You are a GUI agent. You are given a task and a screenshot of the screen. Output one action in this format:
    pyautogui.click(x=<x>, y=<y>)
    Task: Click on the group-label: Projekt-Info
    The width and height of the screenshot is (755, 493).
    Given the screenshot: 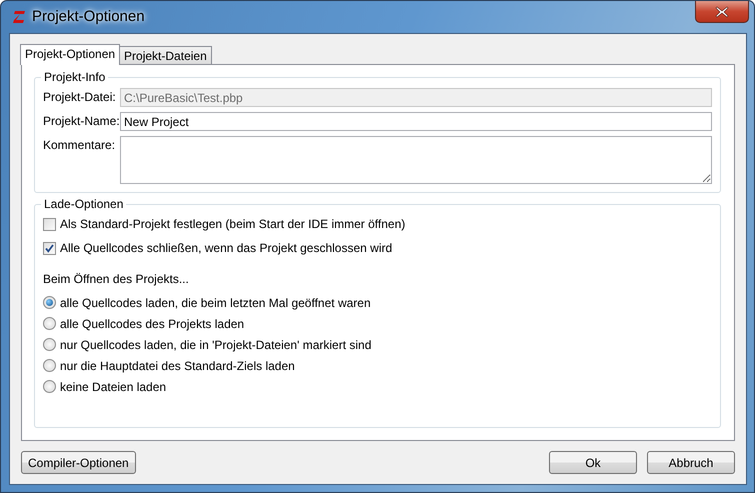 What is the action you would take?
    pyautogui.click(x=74, y=77)
    